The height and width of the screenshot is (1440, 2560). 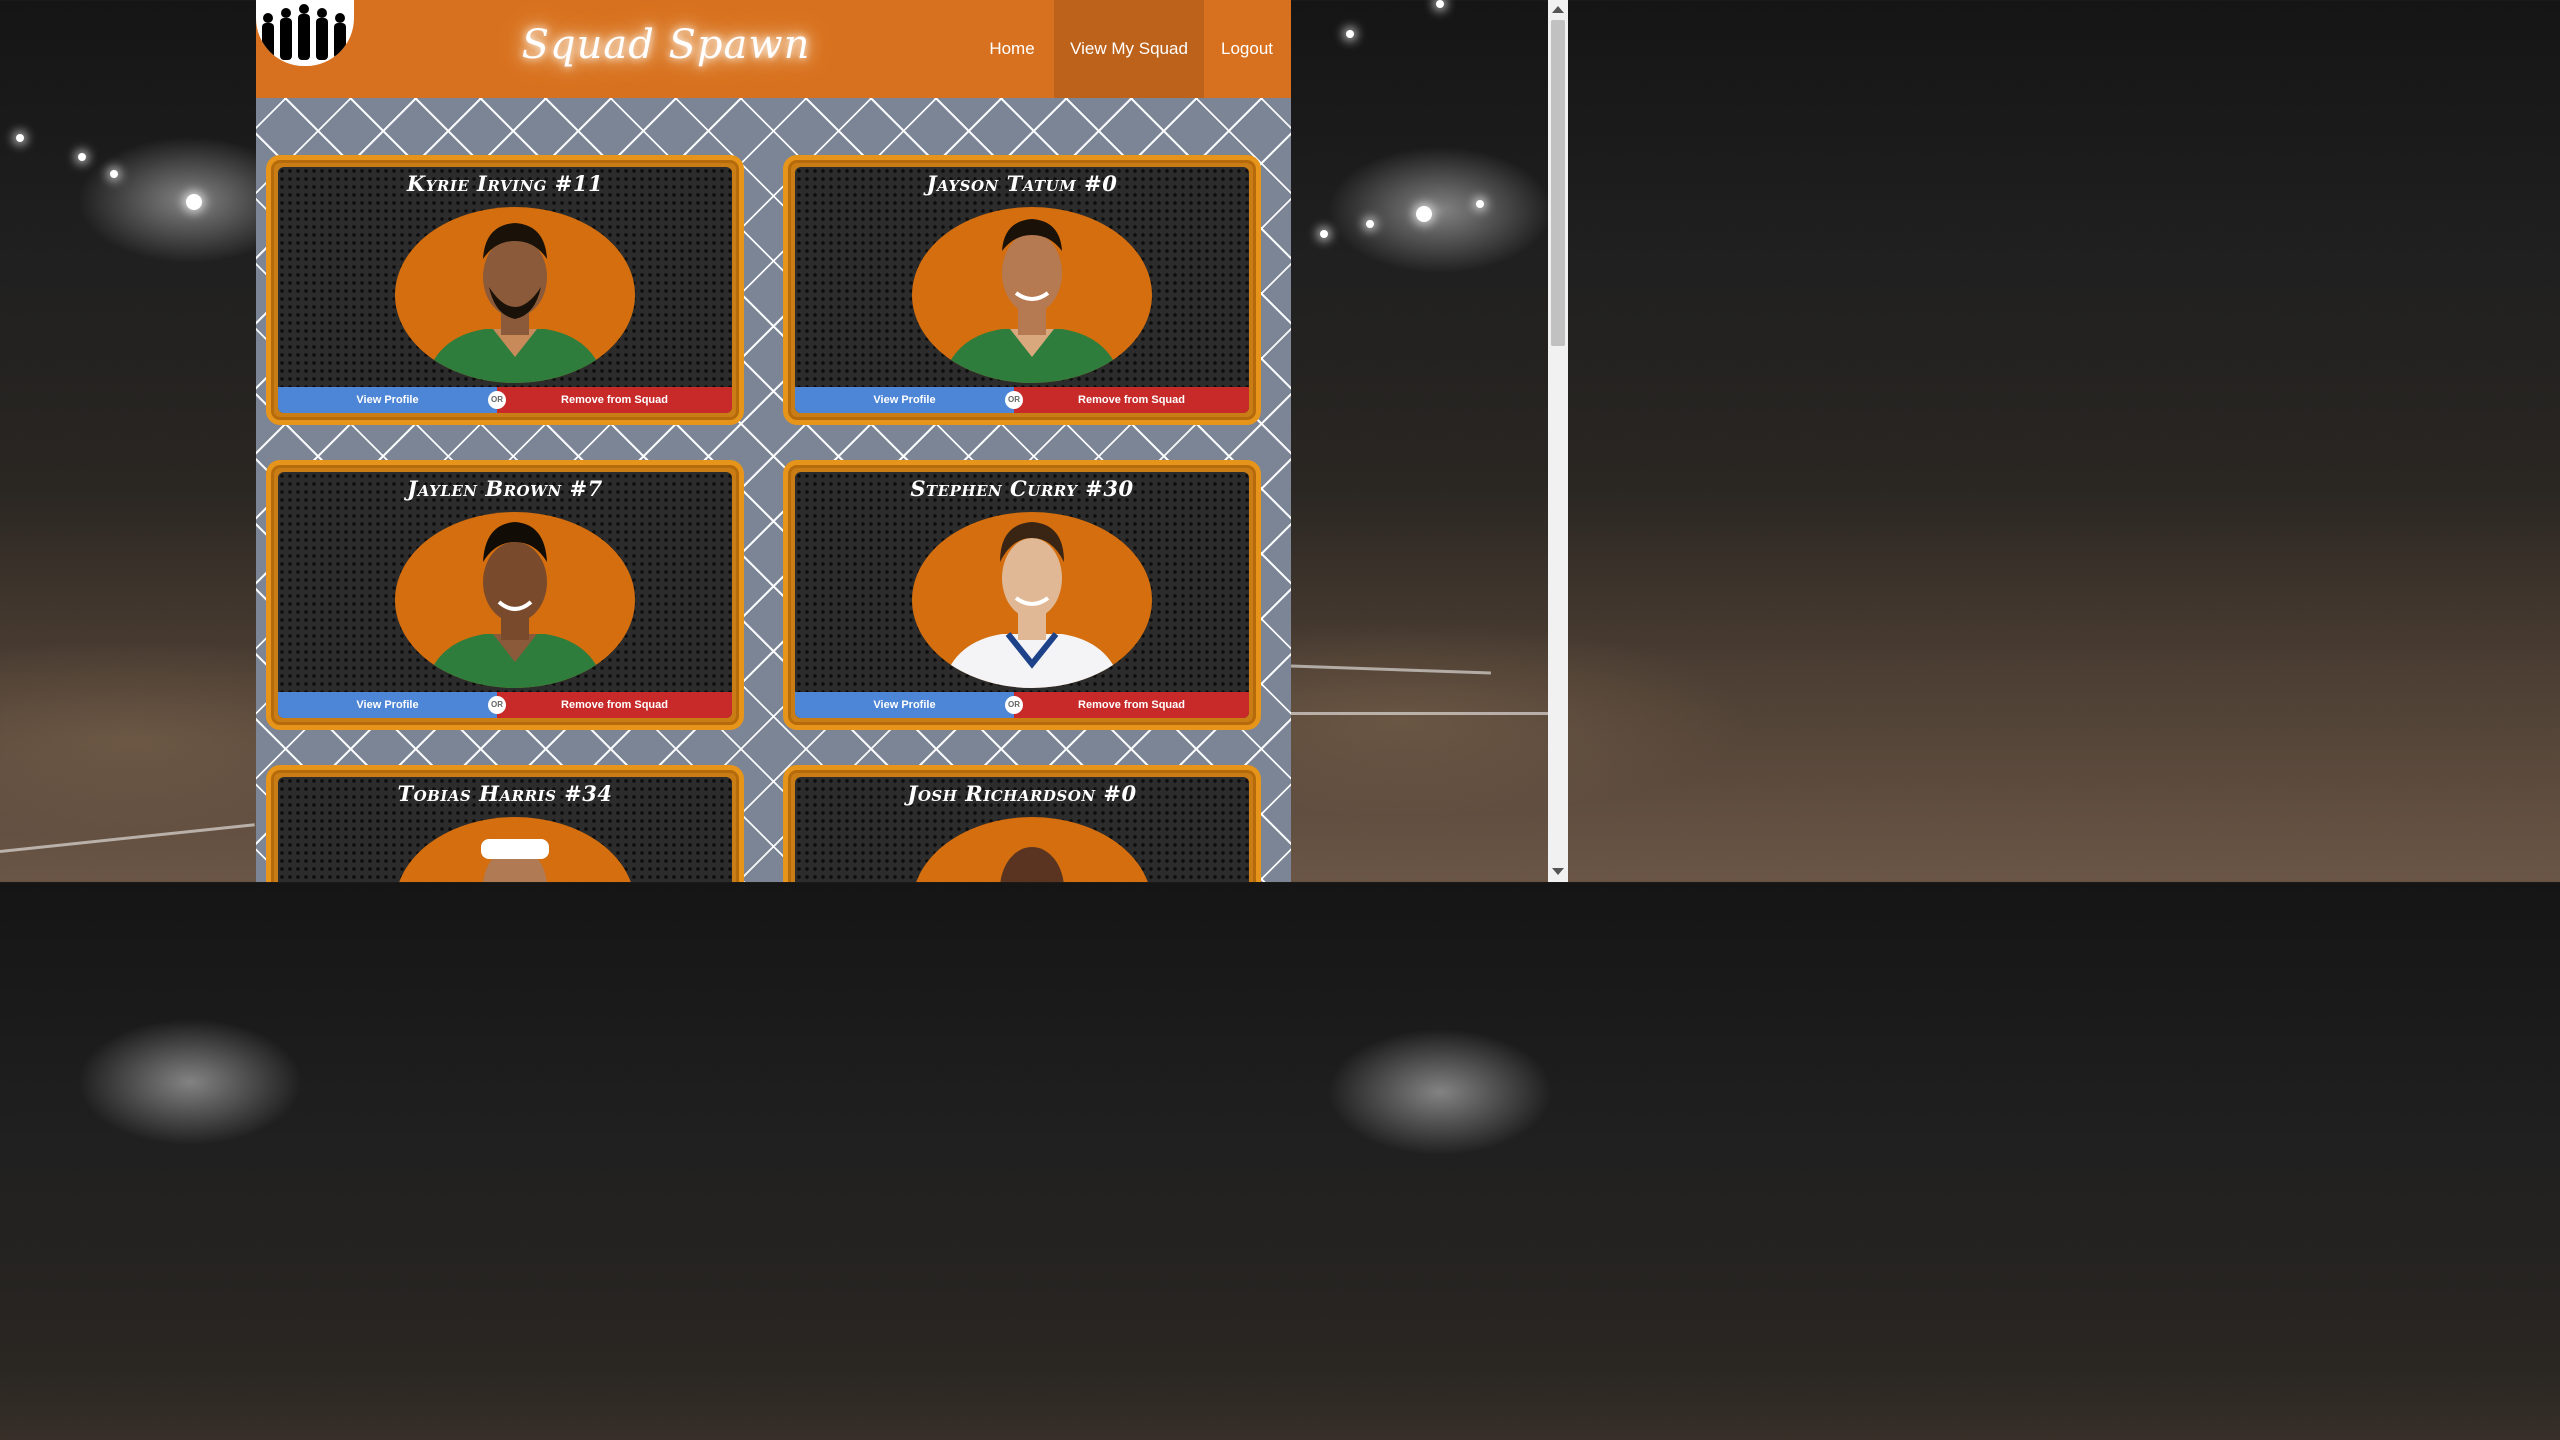 I want to click on page-scrollbar, so click(x=1558, y=441).